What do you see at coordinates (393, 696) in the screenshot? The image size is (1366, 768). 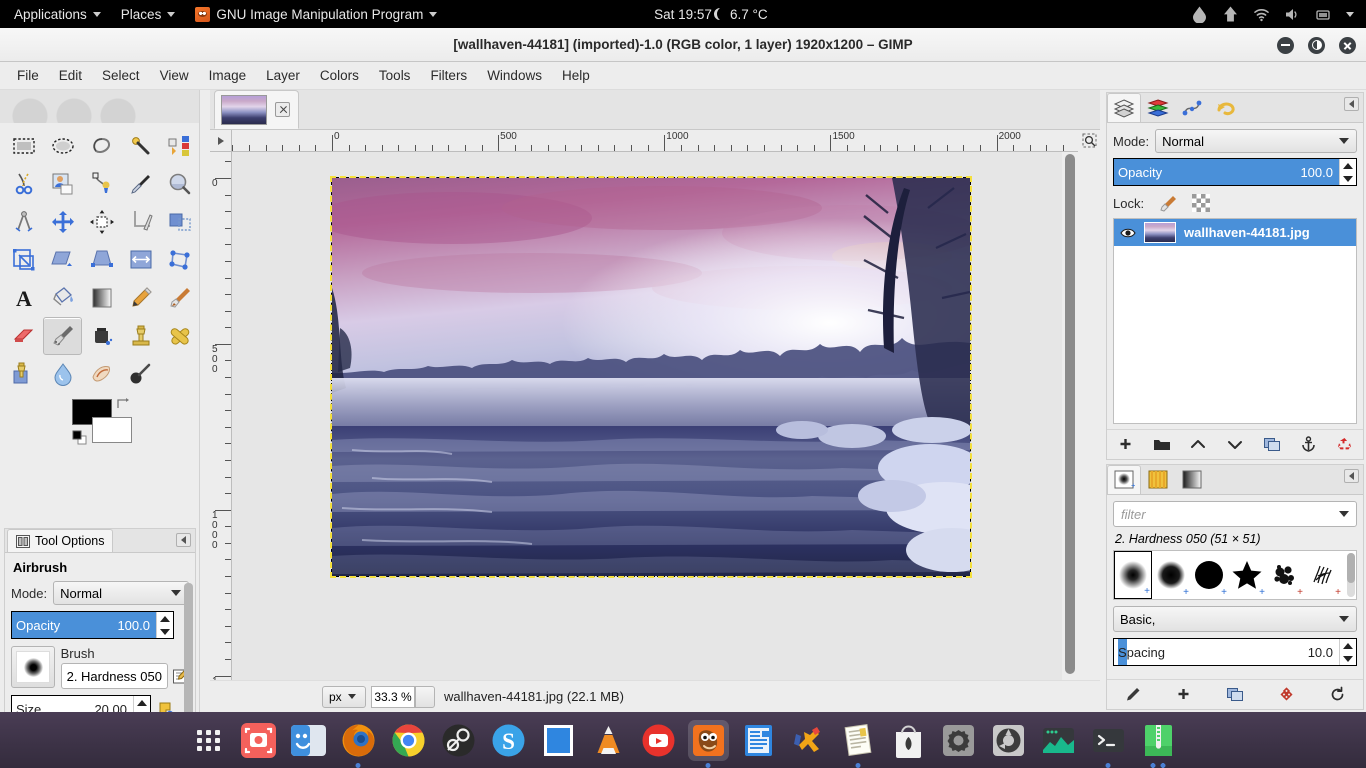 I see `zoom-input: 33.3 %` at bounding box center [393, 696].